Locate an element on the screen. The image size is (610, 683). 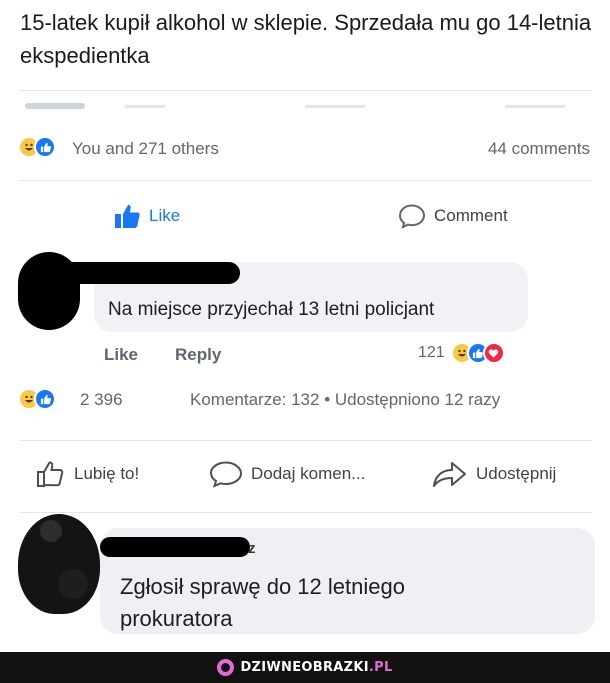
like-button: Like is located at coordinates (146, 216).